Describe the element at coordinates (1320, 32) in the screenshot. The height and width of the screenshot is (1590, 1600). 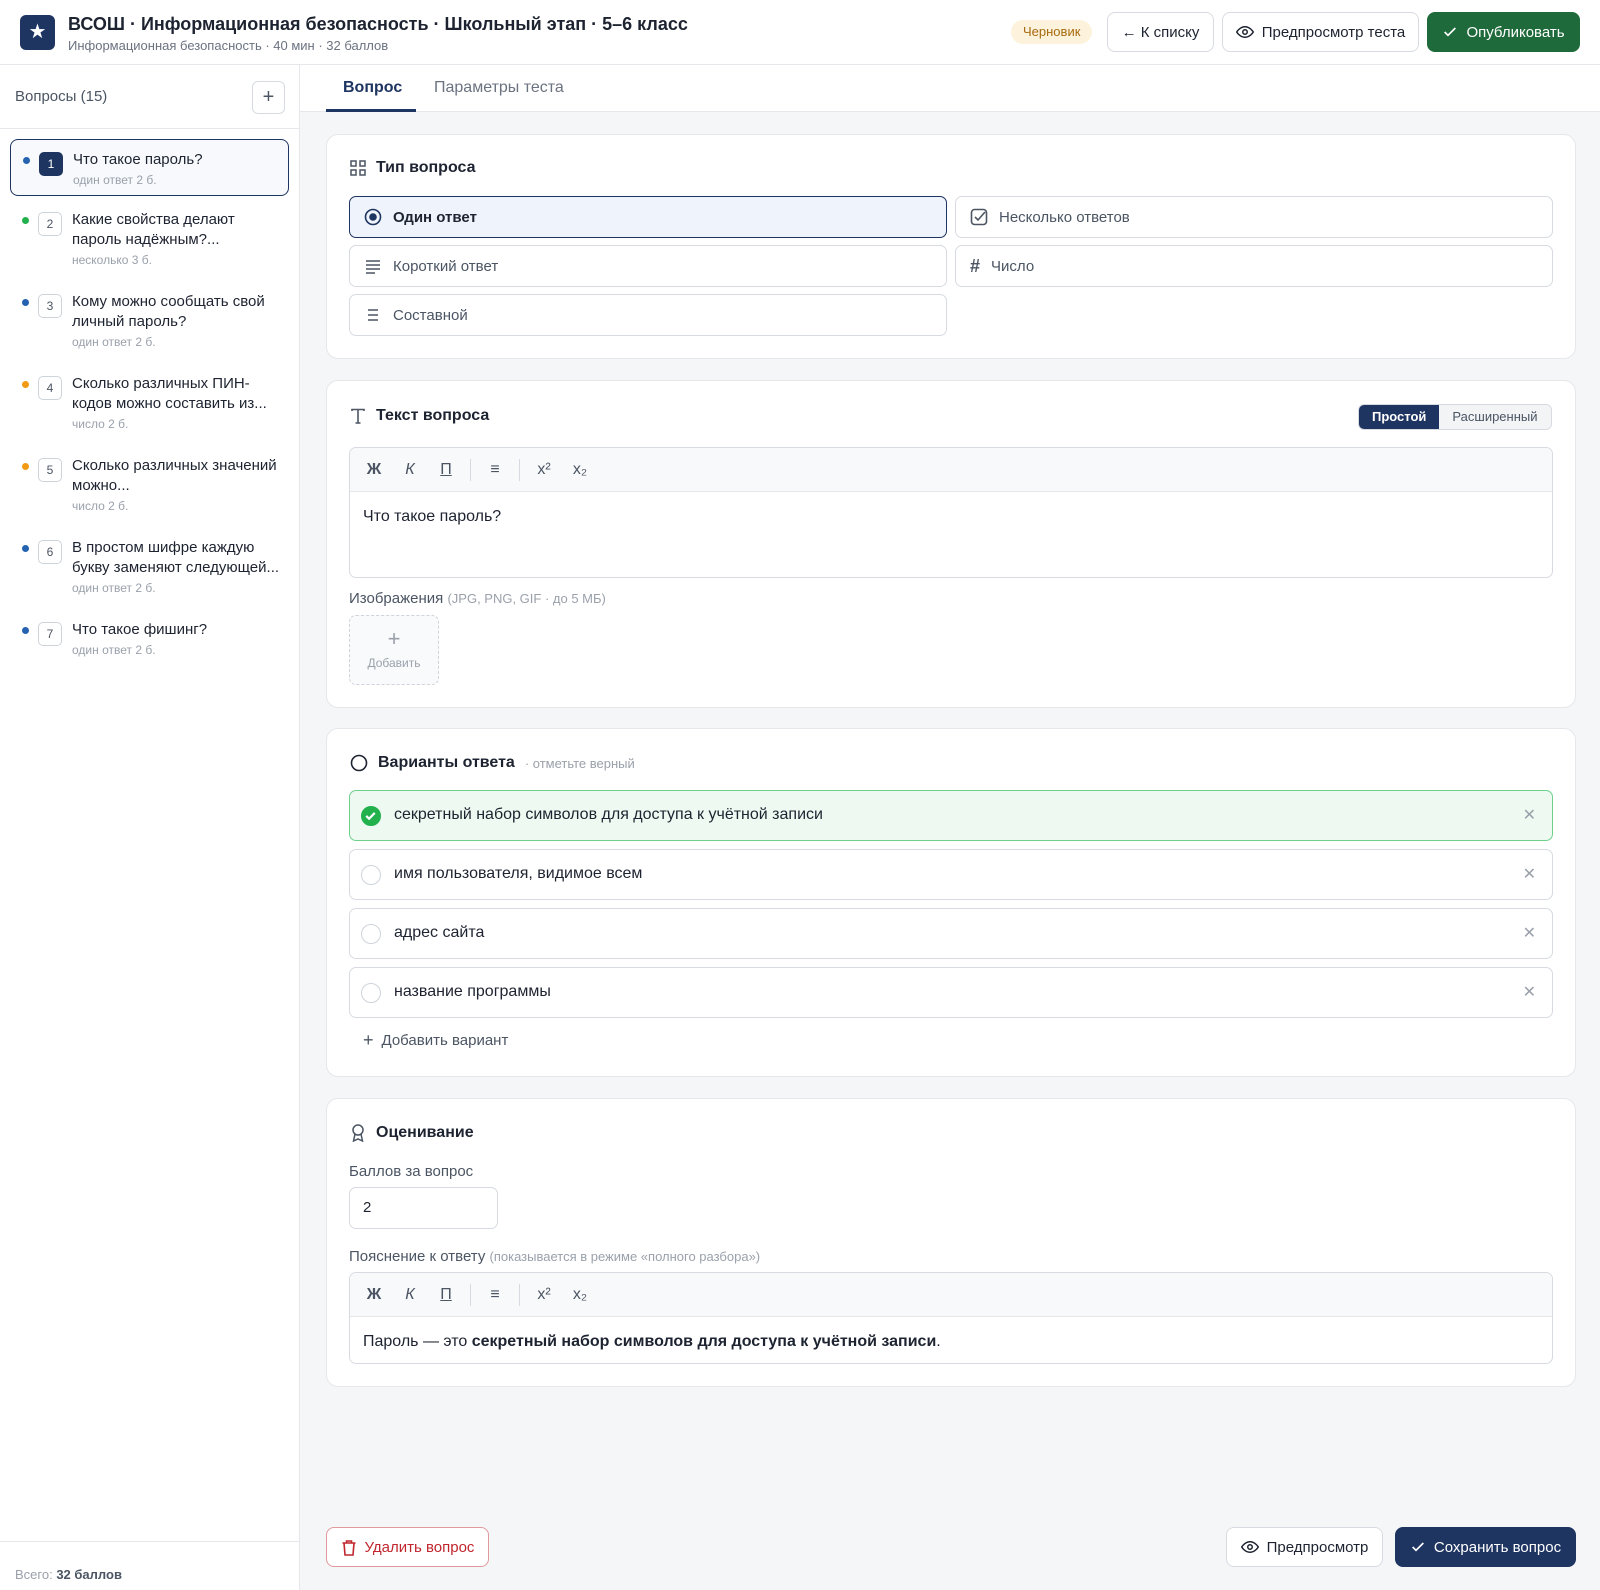
I see `preview-test-button: Предпросмотр теста` at that location.